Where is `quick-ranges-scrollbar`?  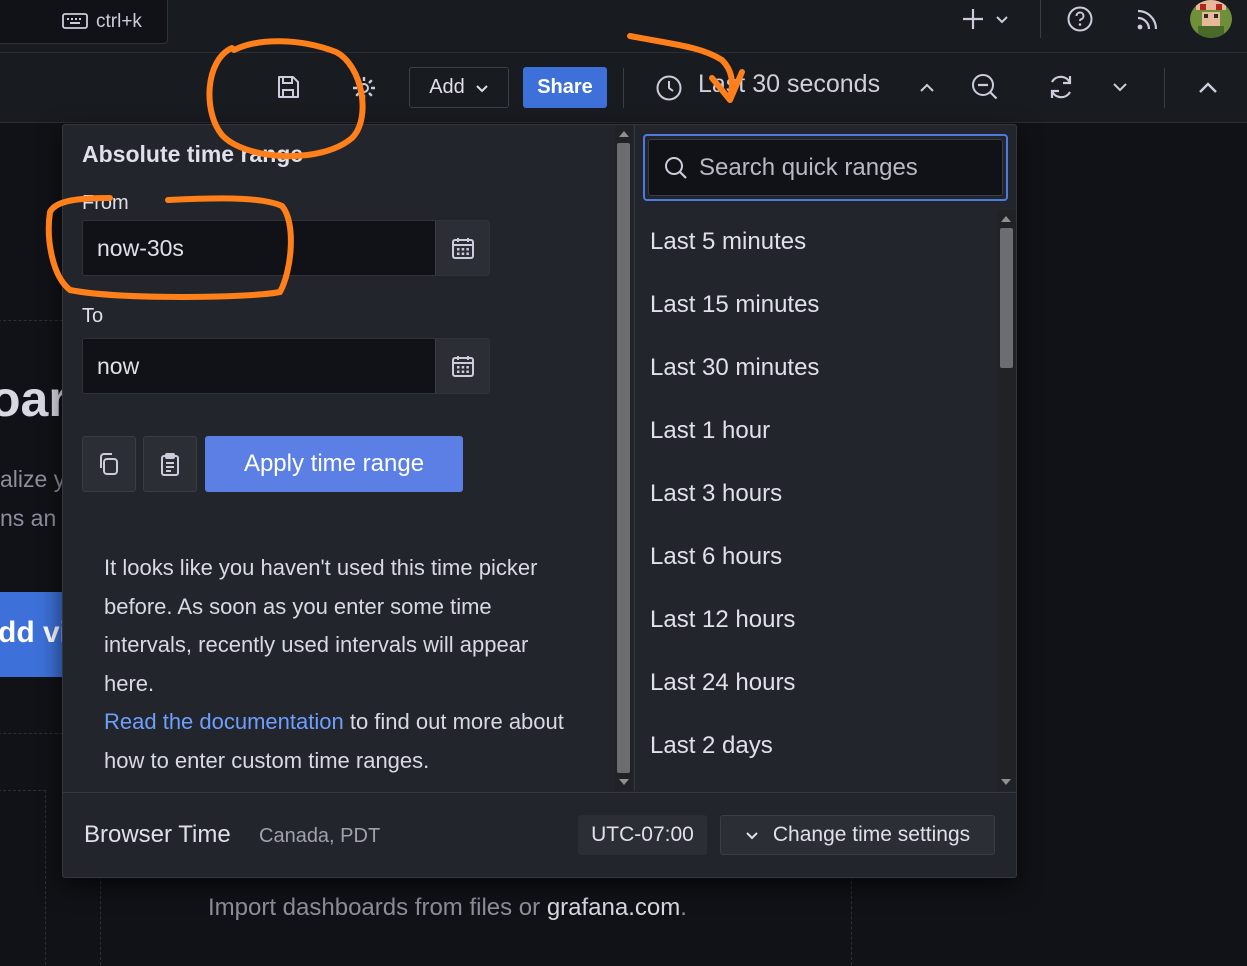
quick-ranges-scrollbar is located at coordinates (1006, 500).